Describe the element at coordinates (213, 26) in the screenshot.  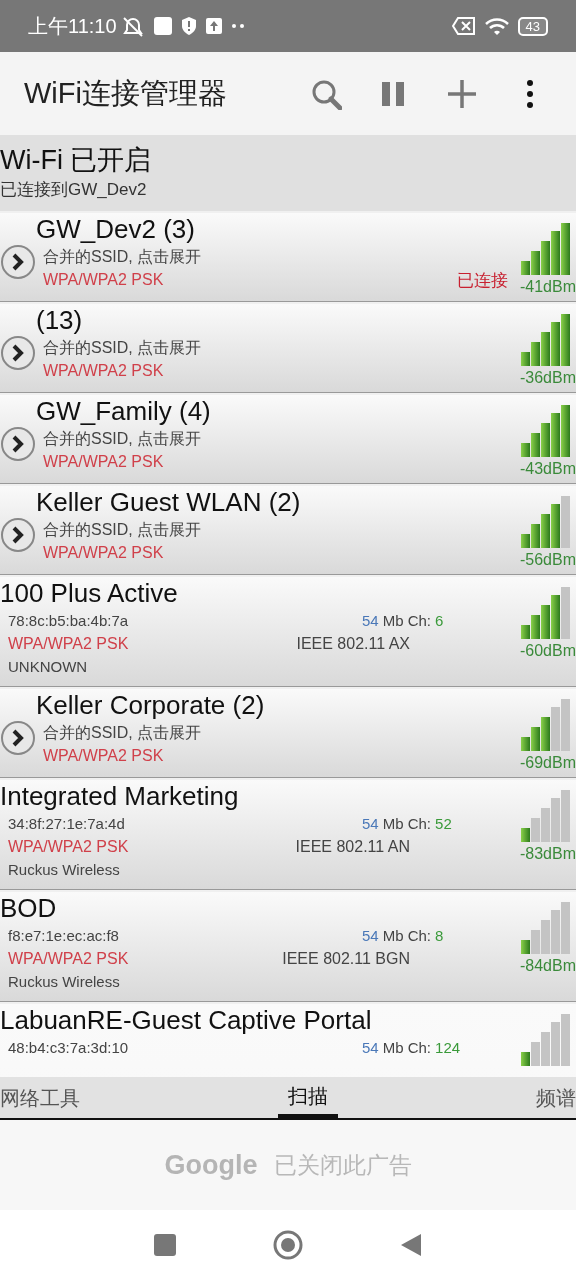
I see `upload-icon` at that location.